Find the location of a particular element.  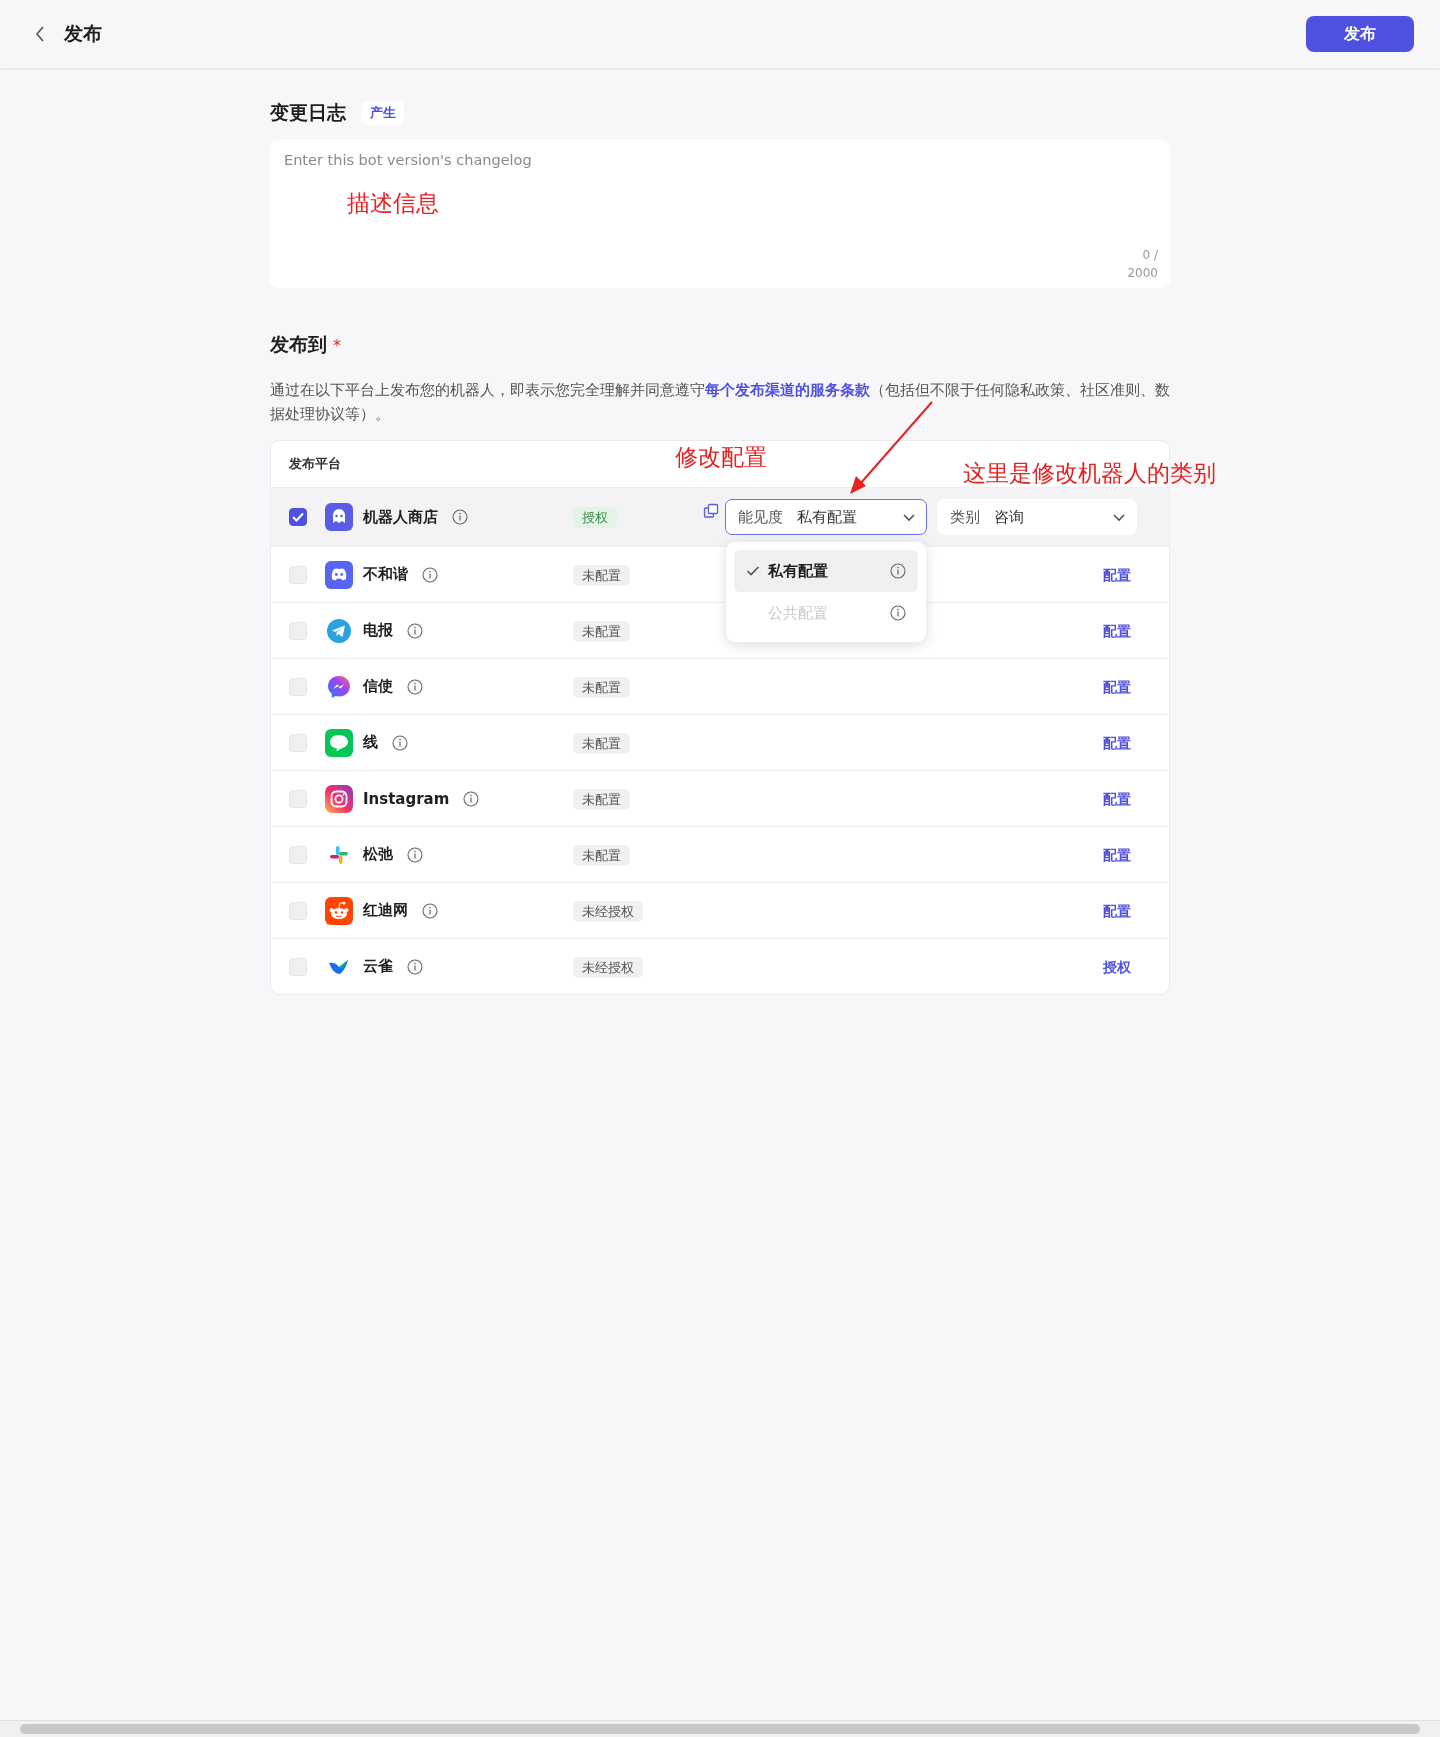

platform-name: 松弛 is located at coordinates (378, 854).